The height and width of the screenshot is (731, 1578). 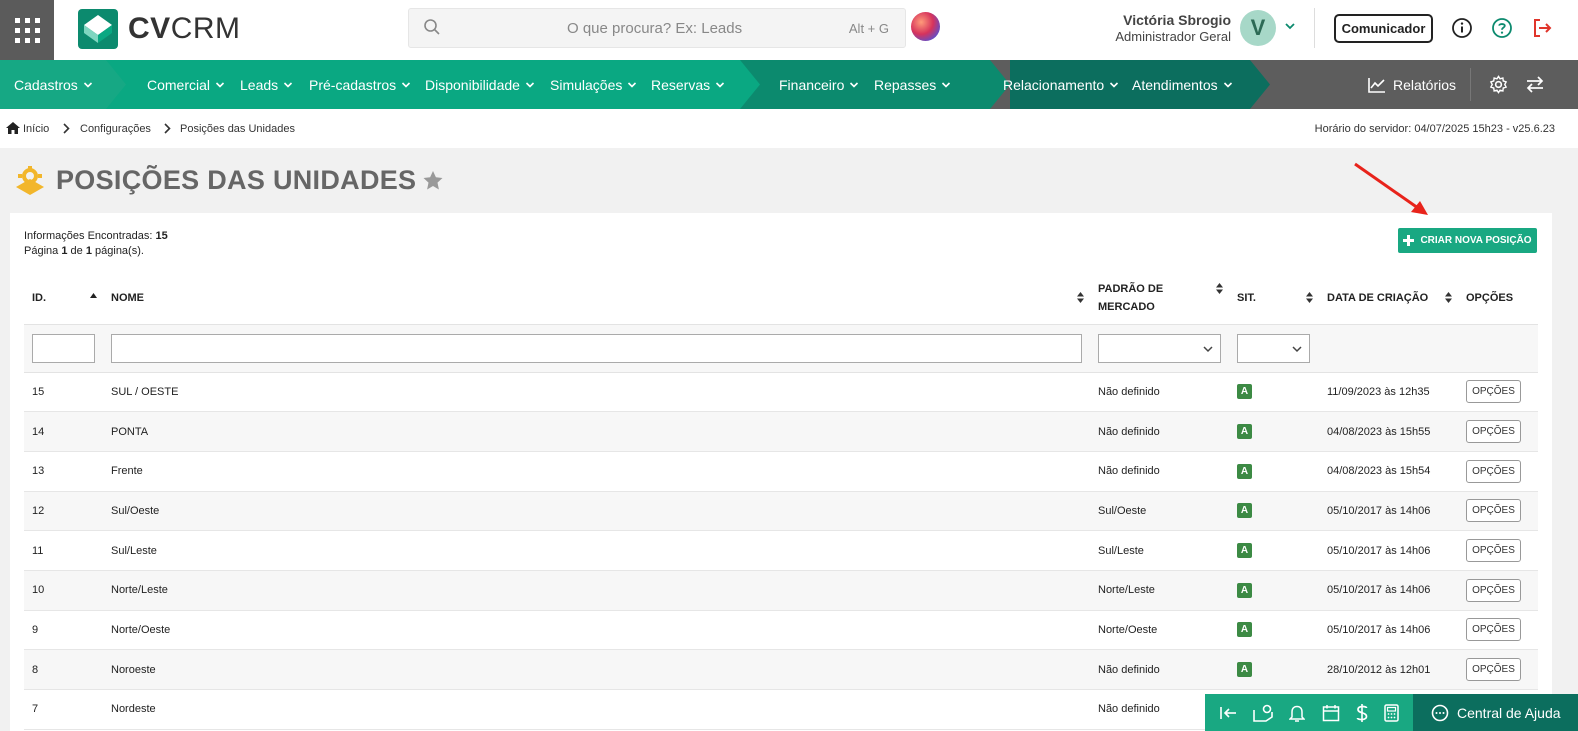 I want to click on cell-padrao: Não definido, so click(x=1159, y=431).